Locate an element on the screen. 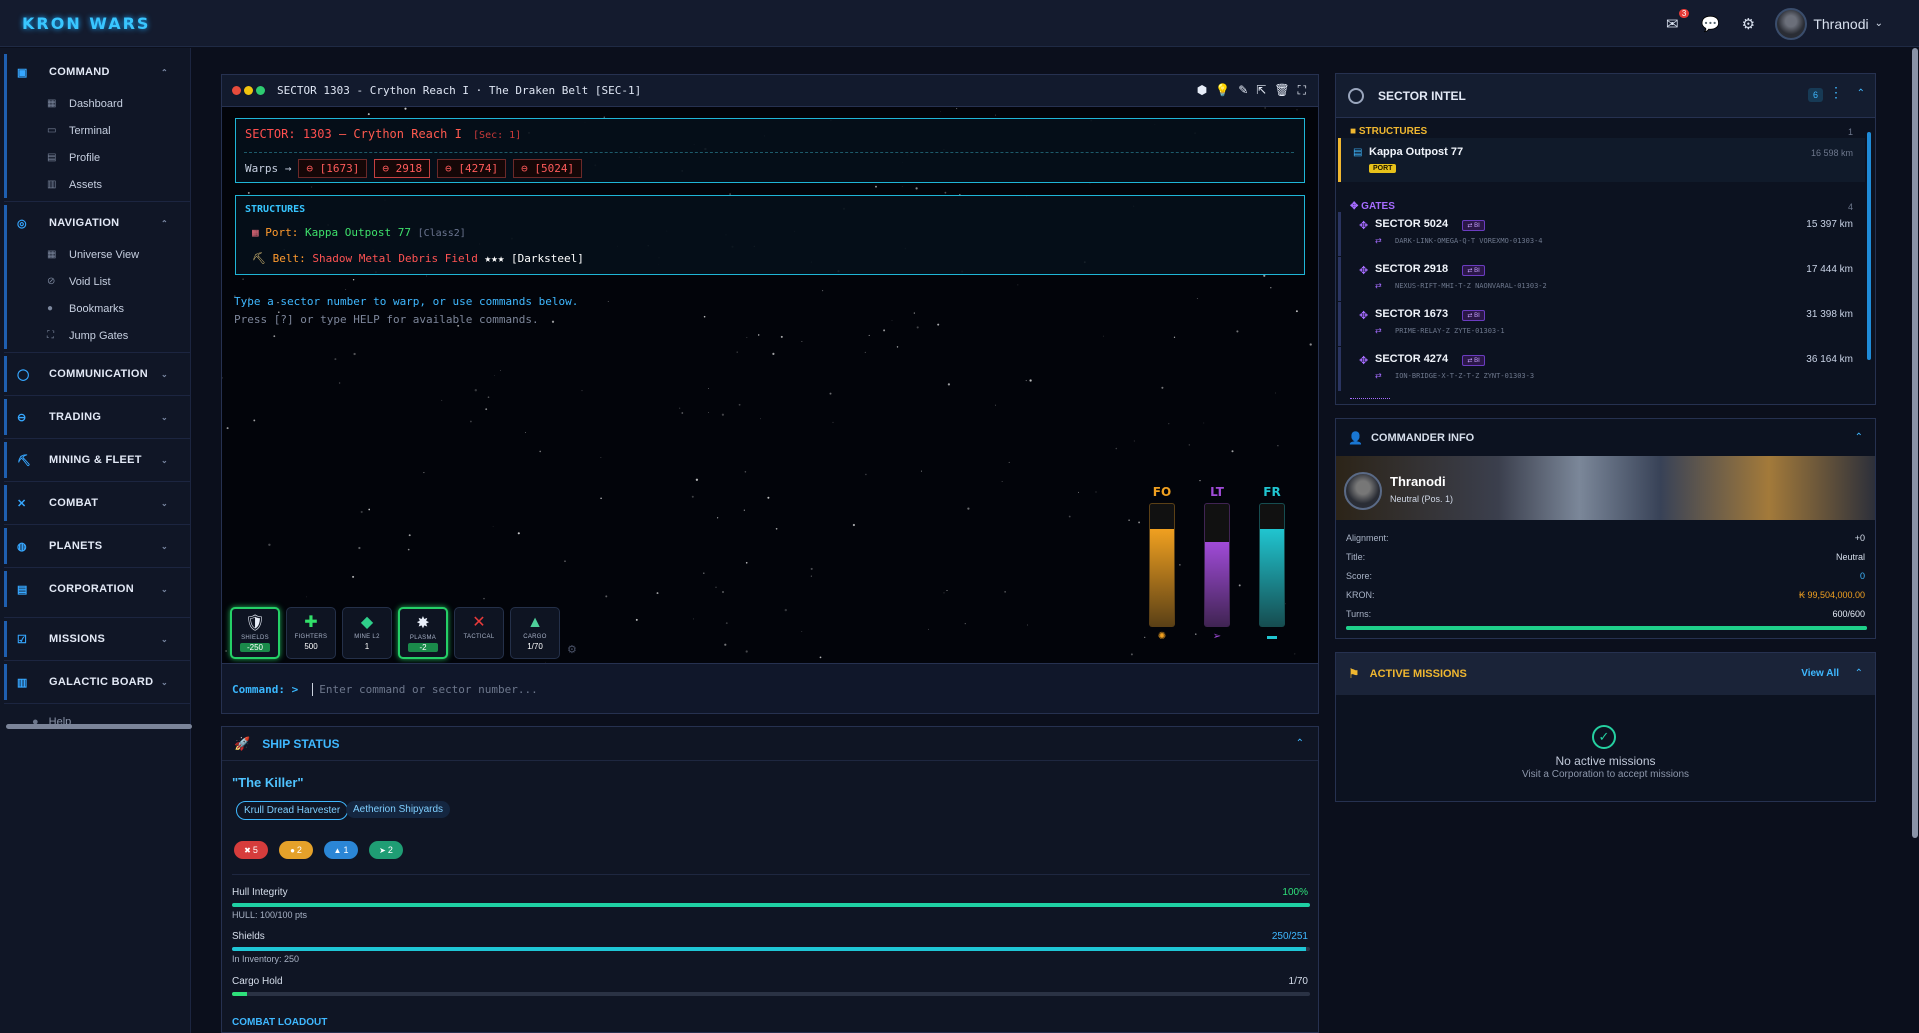  window-maximize-dot is located at coordinates (260, 90).